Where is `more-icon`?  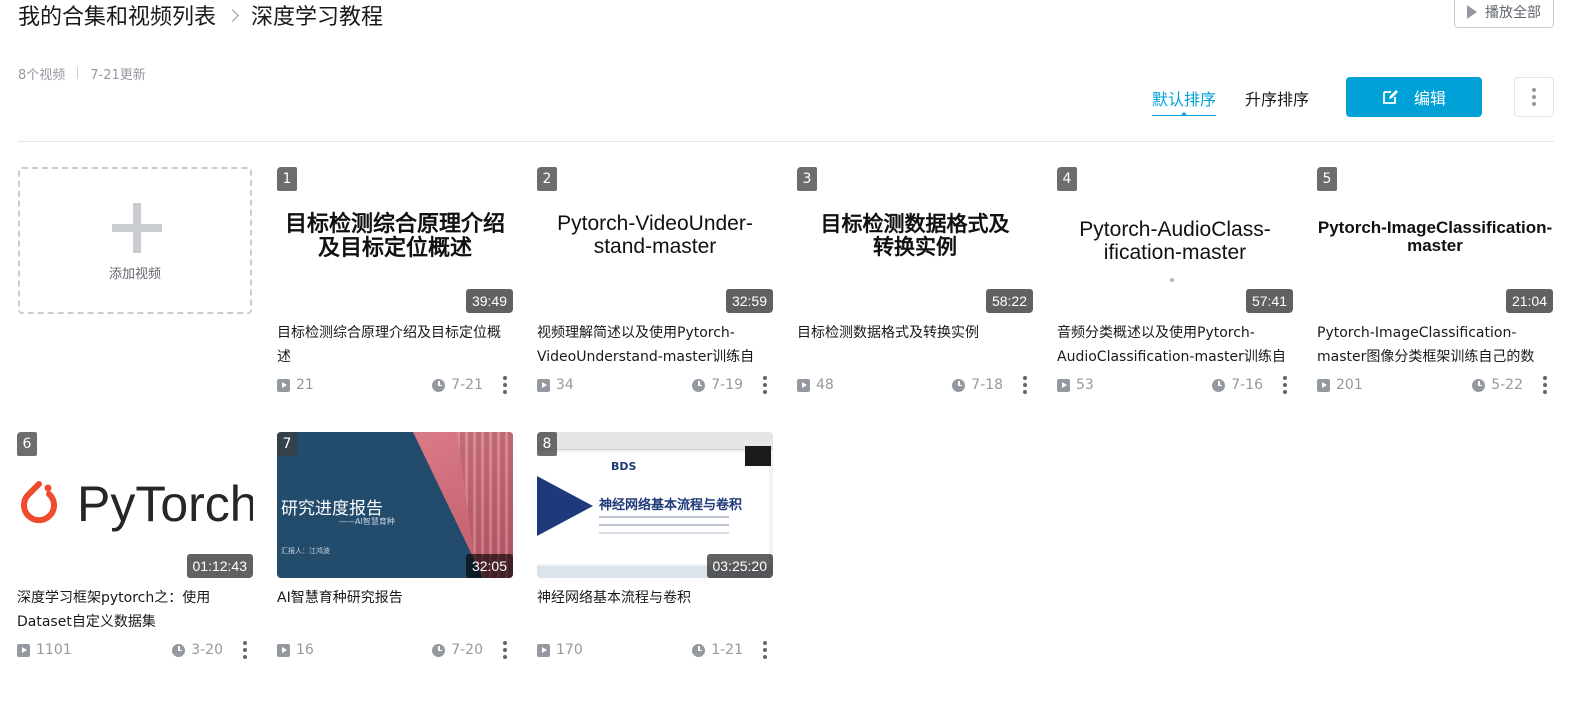
more-icon is located at coordinates (1534, 90).